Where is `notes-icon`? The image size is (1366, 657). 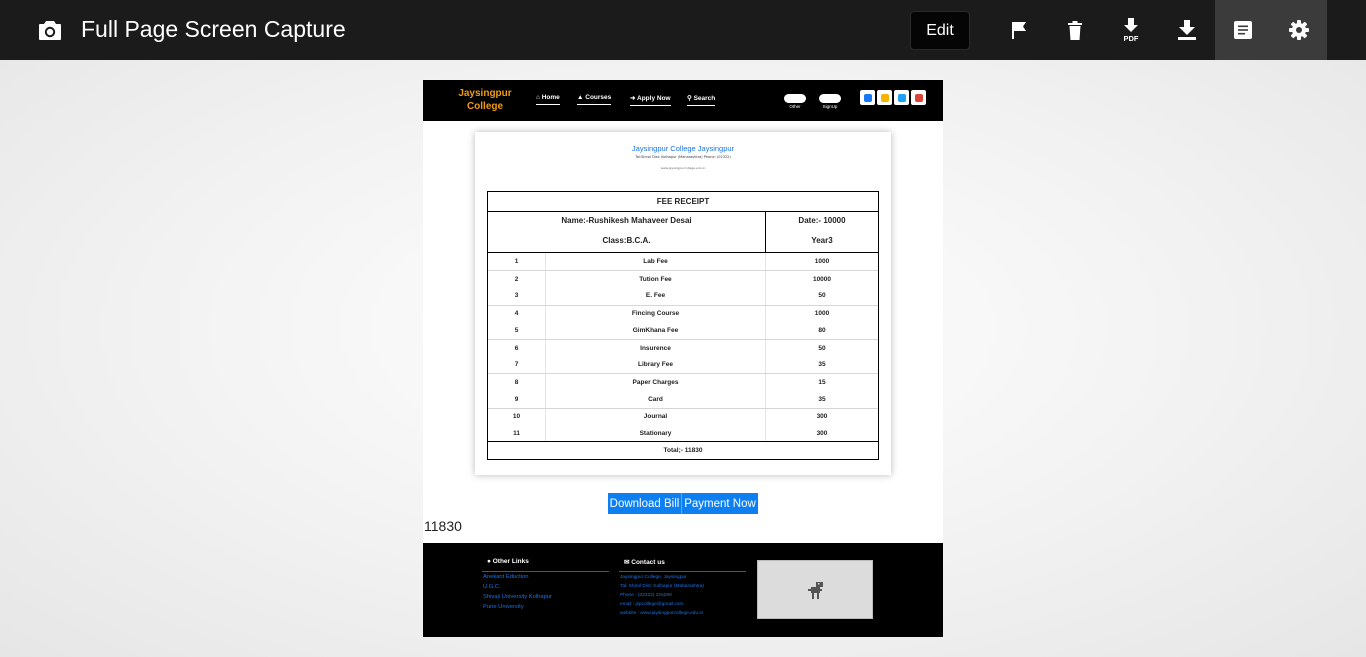
notes-icon is located at coordinates (1243, 30).